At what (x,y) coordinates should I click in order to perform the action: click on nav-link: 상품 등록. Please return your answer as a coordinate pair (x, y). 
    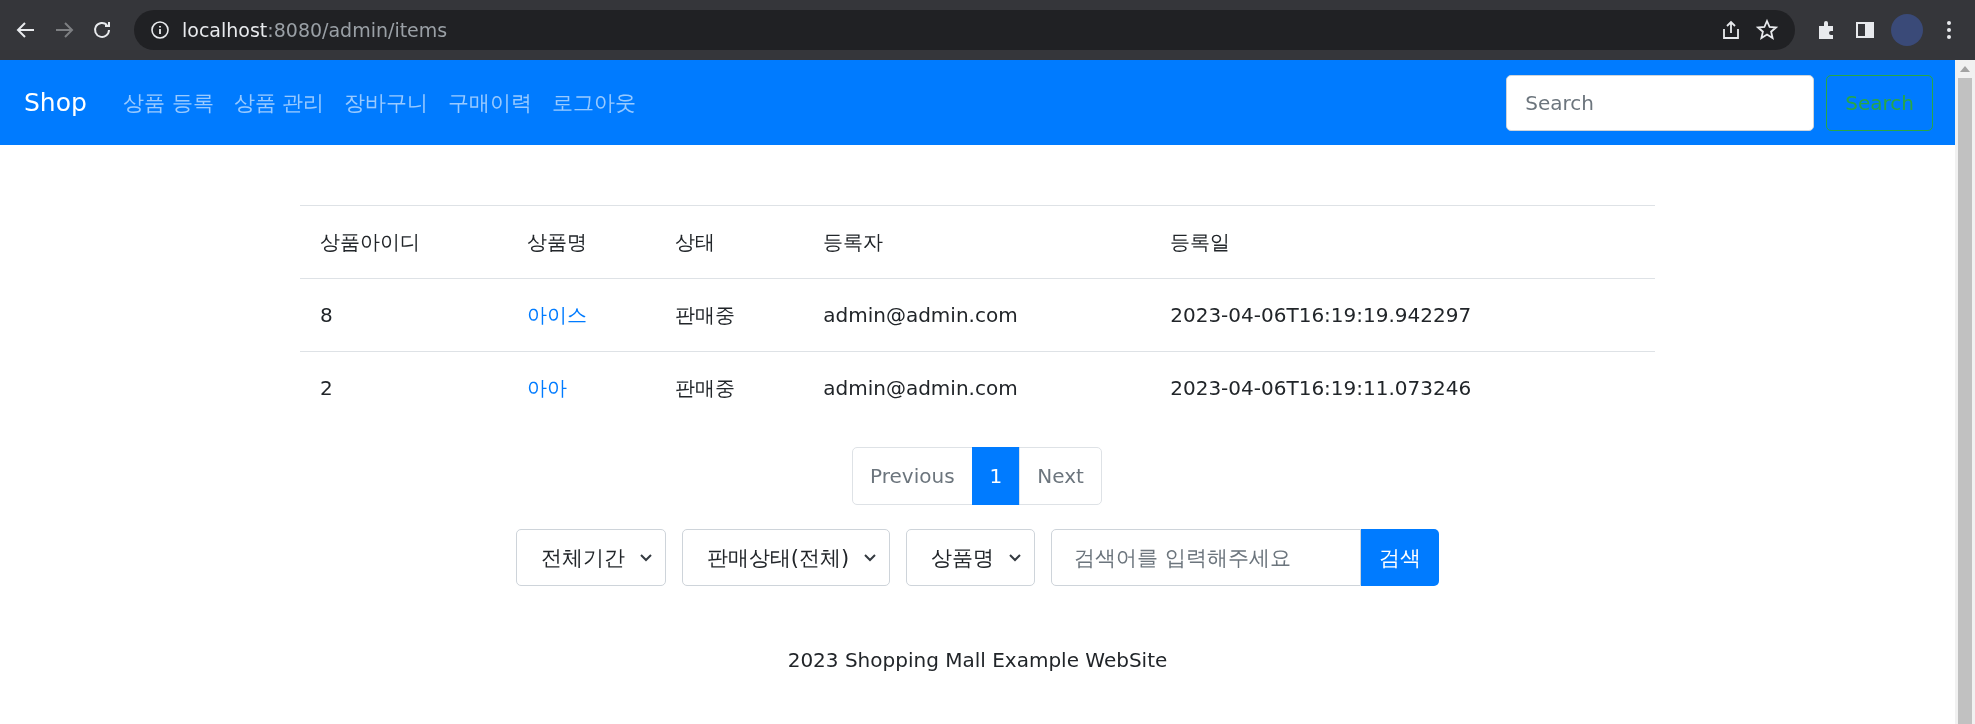
    Looking at the image, I should click on (168, 102).